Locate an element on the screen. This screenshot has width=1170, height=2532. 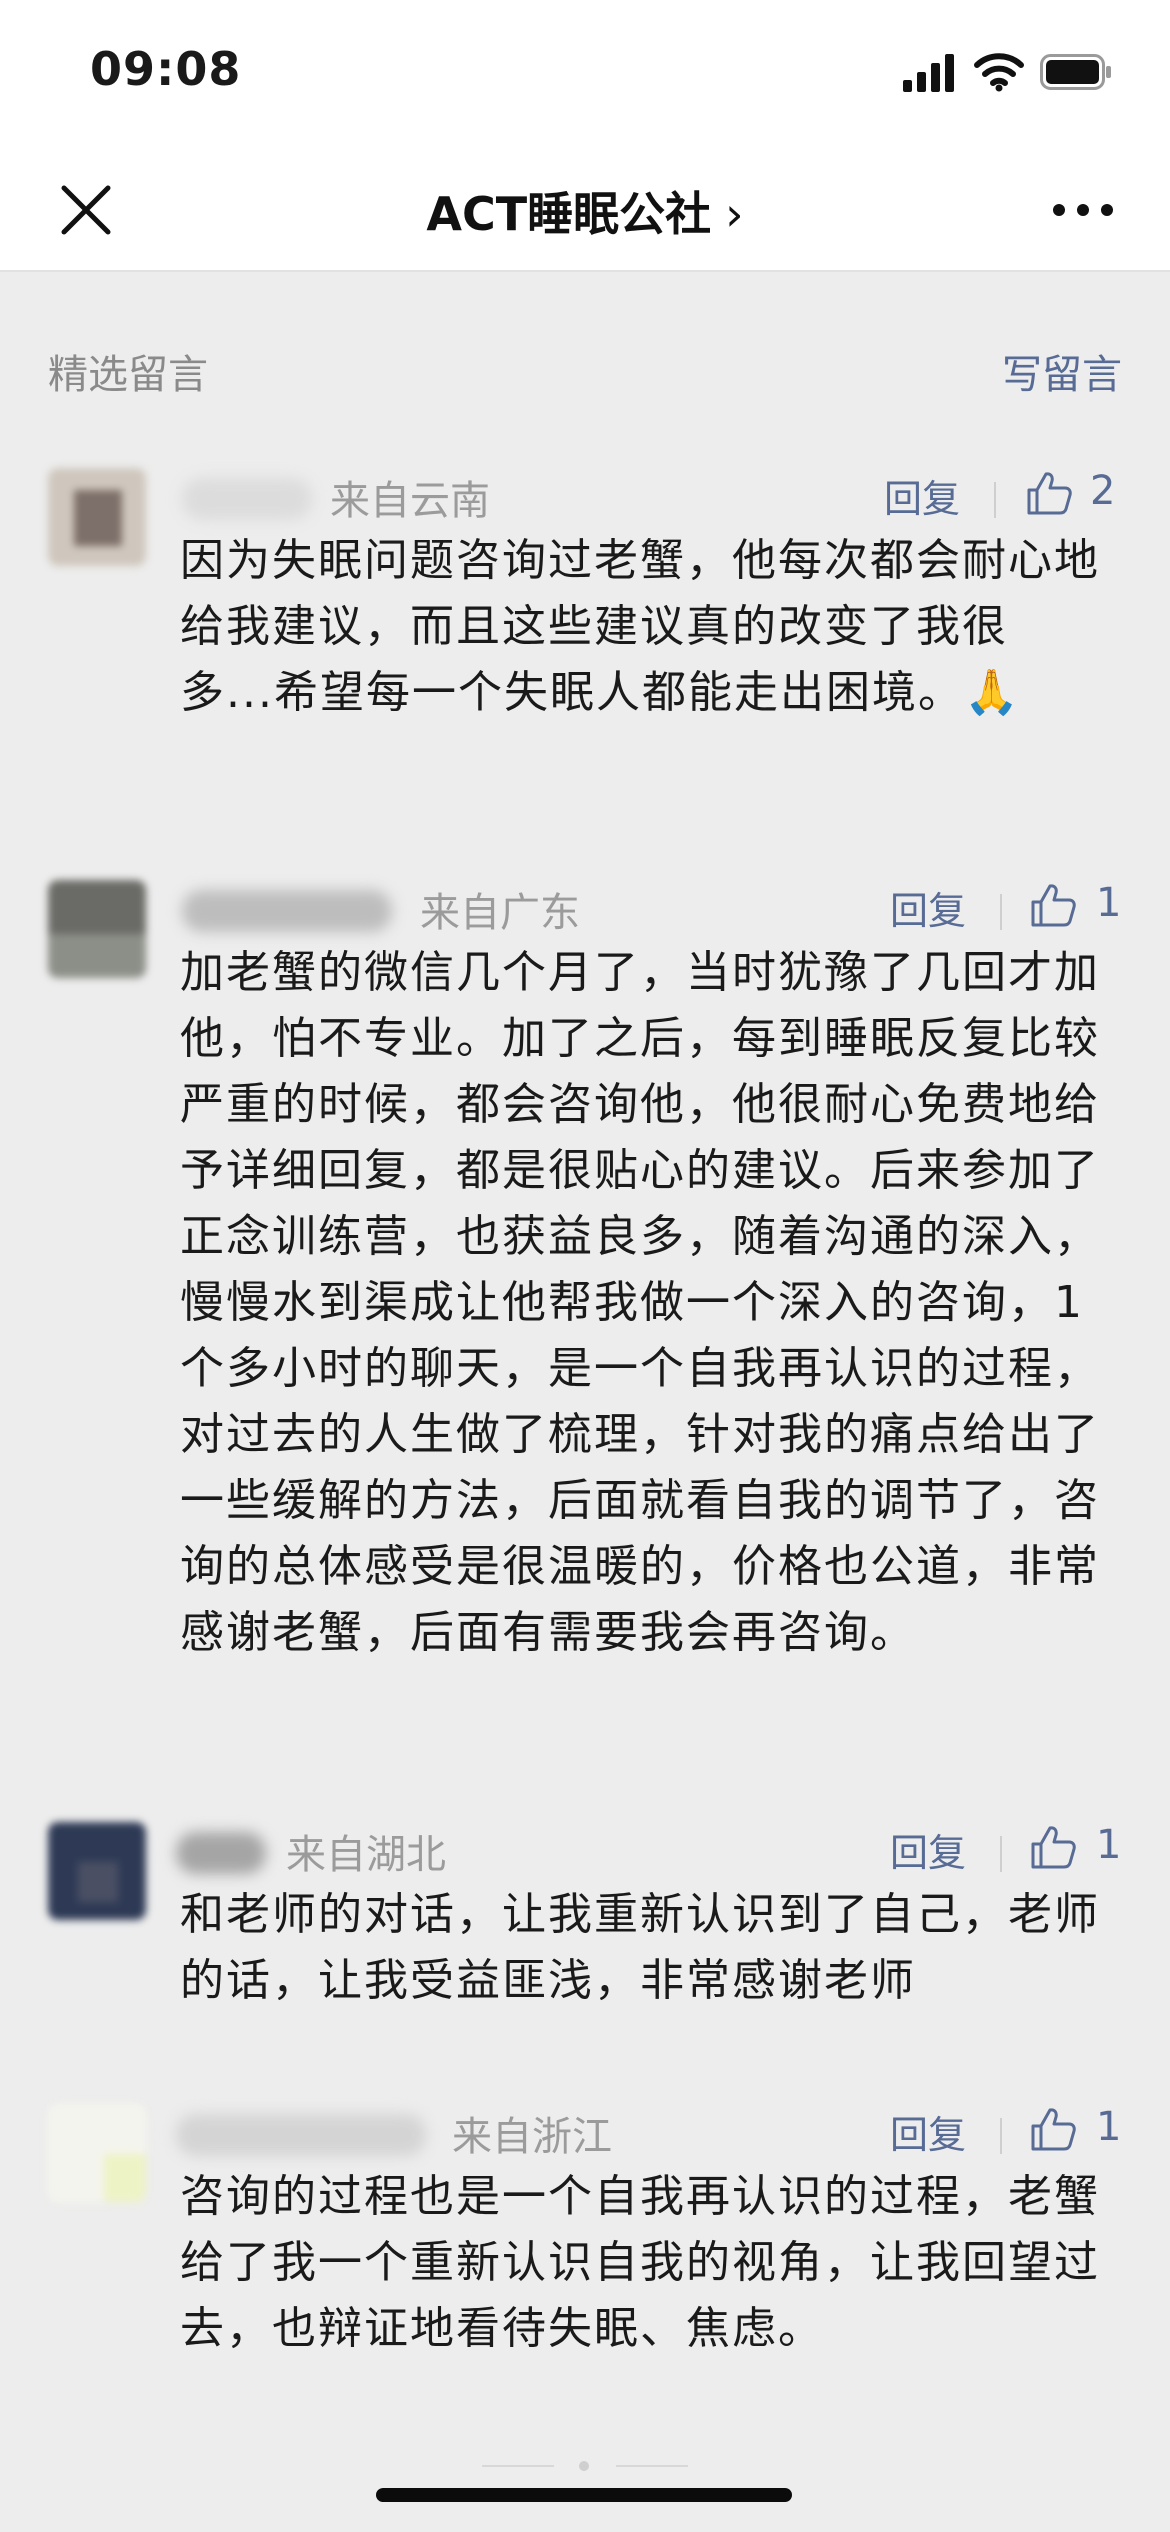
comment-location: 来自广东 is located at coordinates (500, 913).